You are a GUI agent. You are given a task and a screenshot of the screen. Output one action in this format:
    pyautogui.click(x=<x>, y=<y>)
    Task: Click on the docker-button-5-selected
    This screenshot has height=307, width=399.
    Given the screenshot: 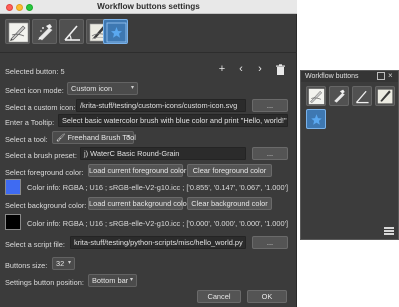 What is the action you would take?
    pyautogui.click(x=316, y=119)
    